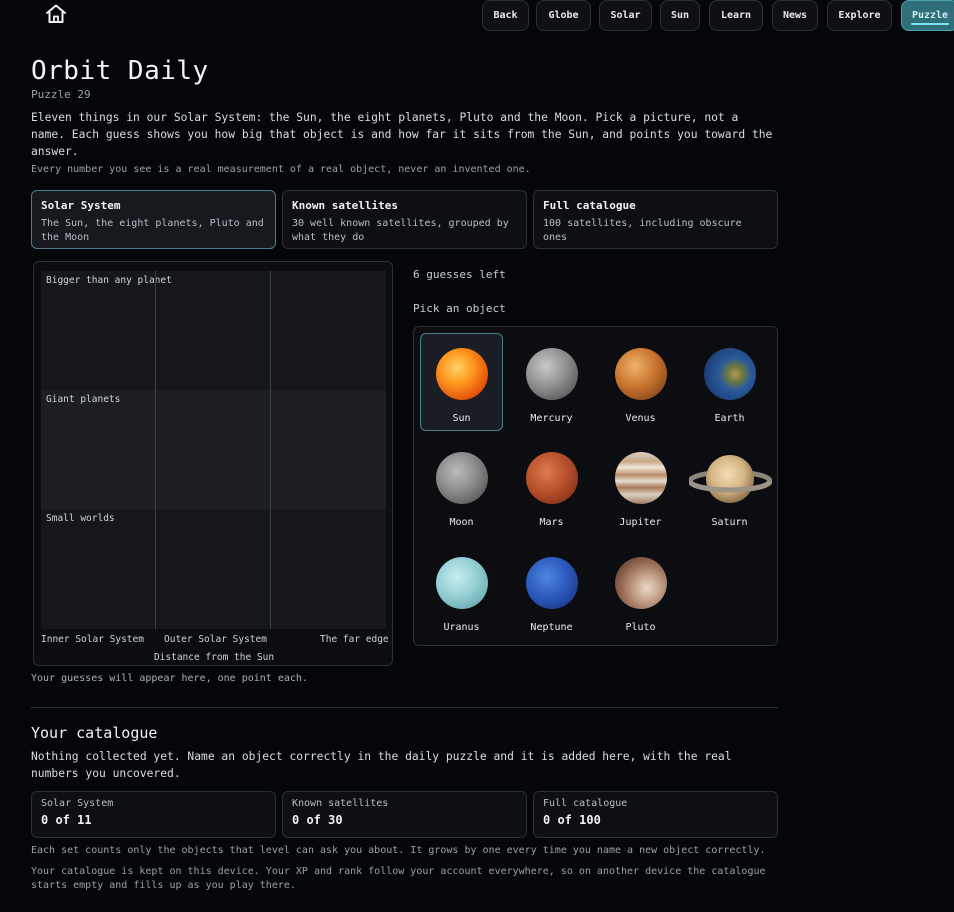 The width and height of the screenshot is (954, 912). Describe the element at coordinates (859, 15) in the screenshot. I see `nav-explore-button: Explore` at that location.